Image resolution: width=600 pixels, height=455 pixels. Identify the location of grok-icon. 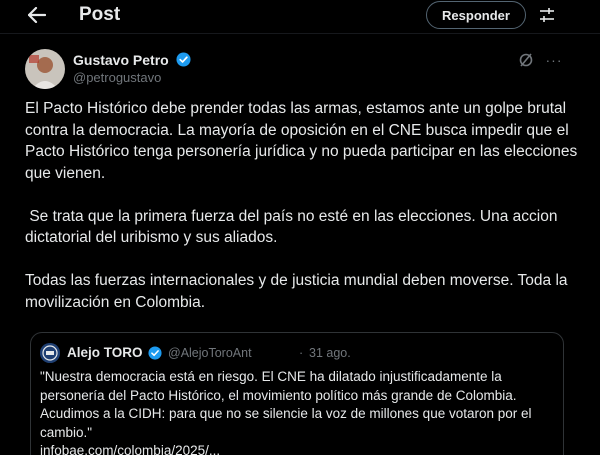
(526, 60).